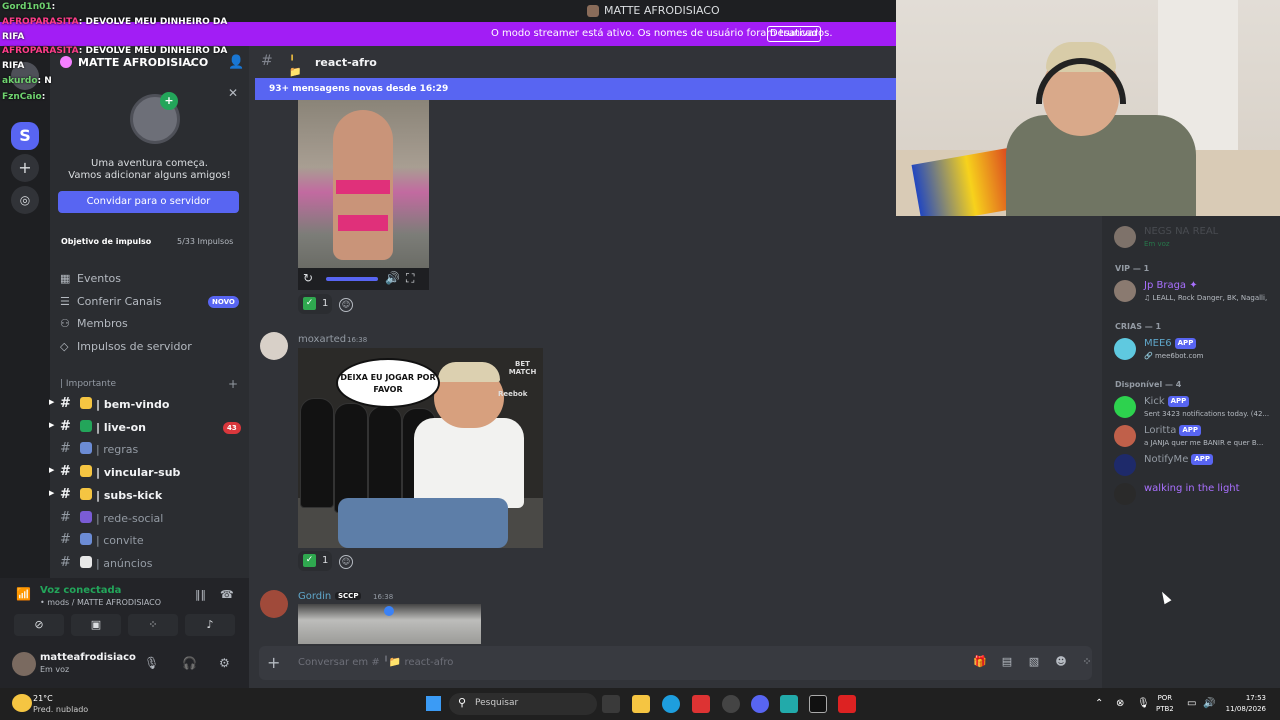 Image resolution: width=1280 pixels, height=720 pixels. What do you see at coordinates (273, 662) in the screenshot?
I see `attach-plus-icon: +` at bounding box center [273, 662].